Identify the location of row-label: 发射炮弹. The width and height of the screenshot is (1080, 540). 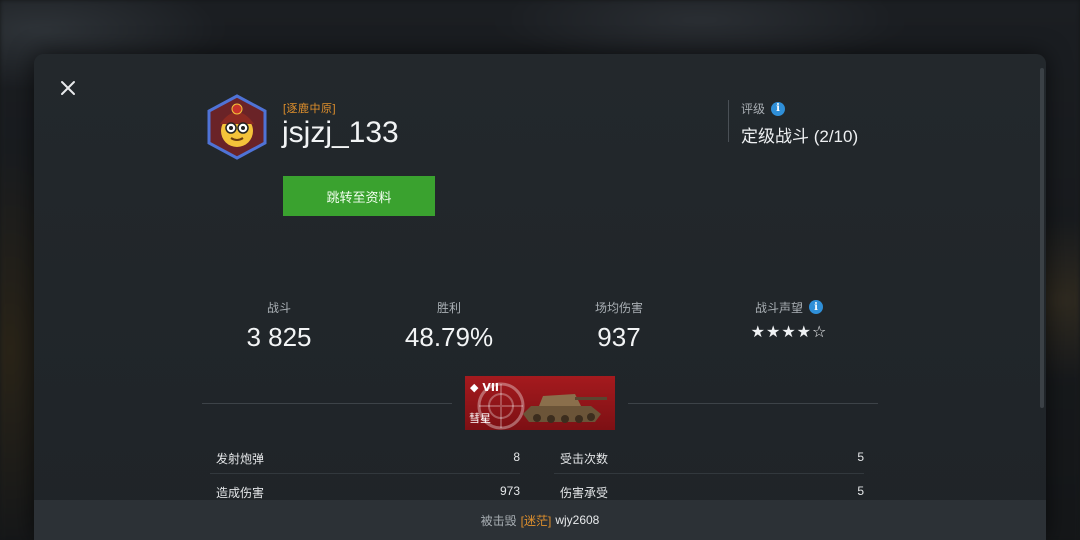
(240, 459).